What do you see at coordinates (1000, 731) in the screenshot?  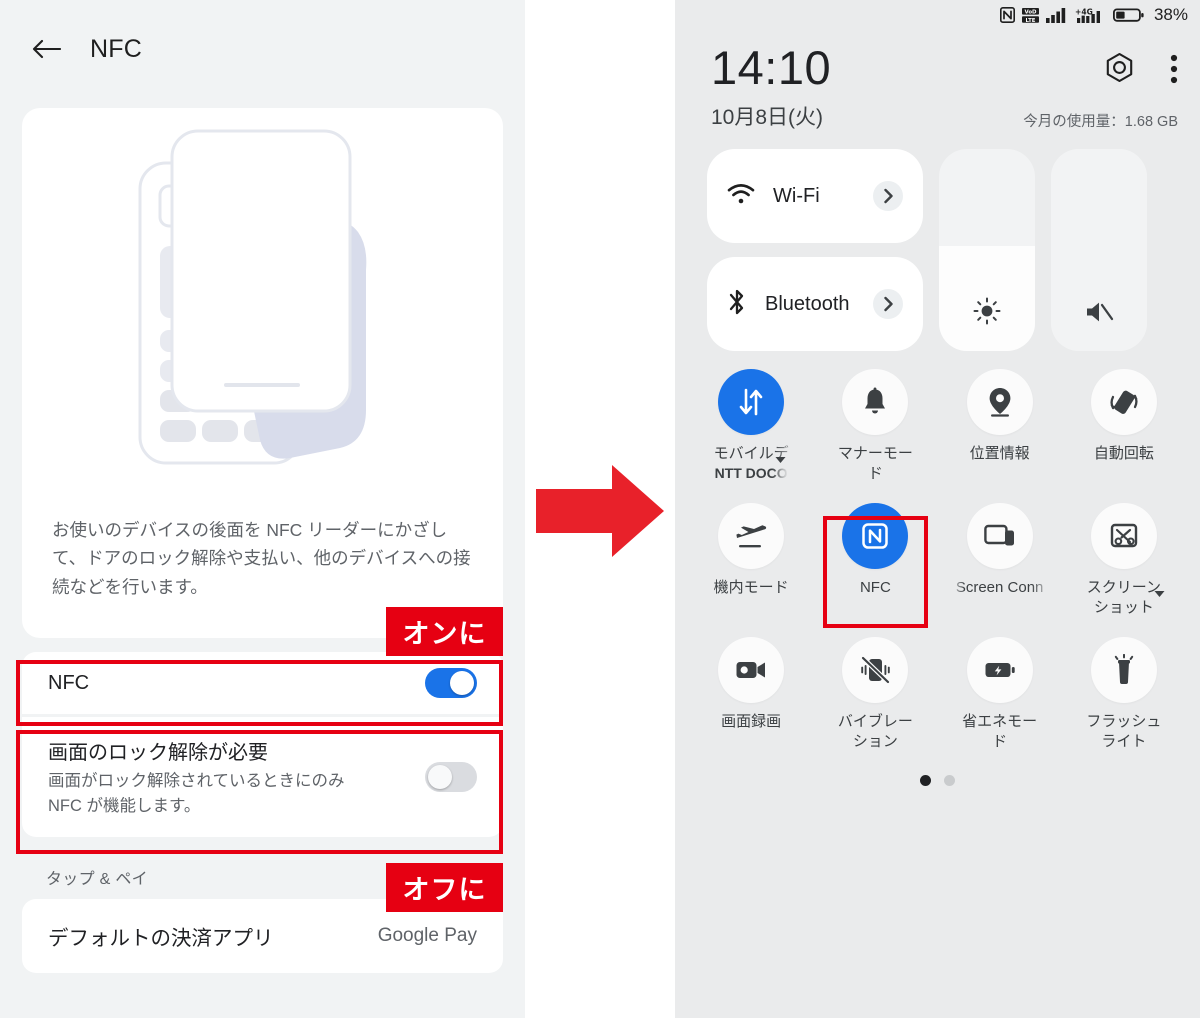 I see `tile-battery-saver-label: 省エネモー ド` at bounding box center [1000, 731].